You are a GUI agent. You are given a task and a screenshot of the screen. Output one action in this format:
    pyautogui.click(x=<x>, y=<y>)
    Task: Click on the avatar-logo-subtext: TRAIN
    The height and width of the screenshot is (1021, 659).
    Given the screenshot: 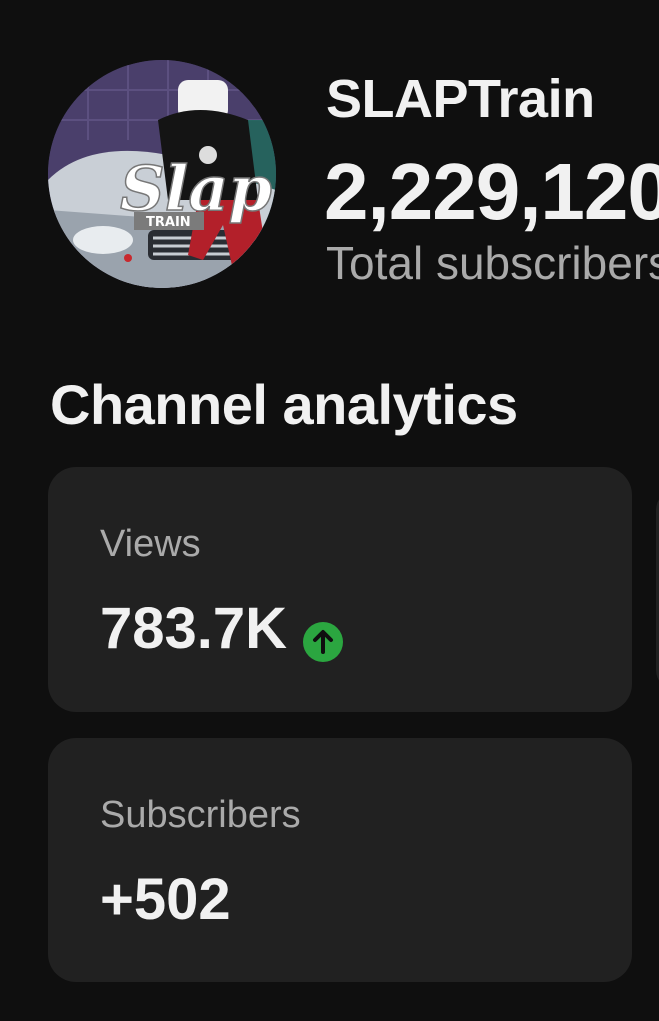 What is the action you would take?
    pyautogui.click(x=168, y=222)
    